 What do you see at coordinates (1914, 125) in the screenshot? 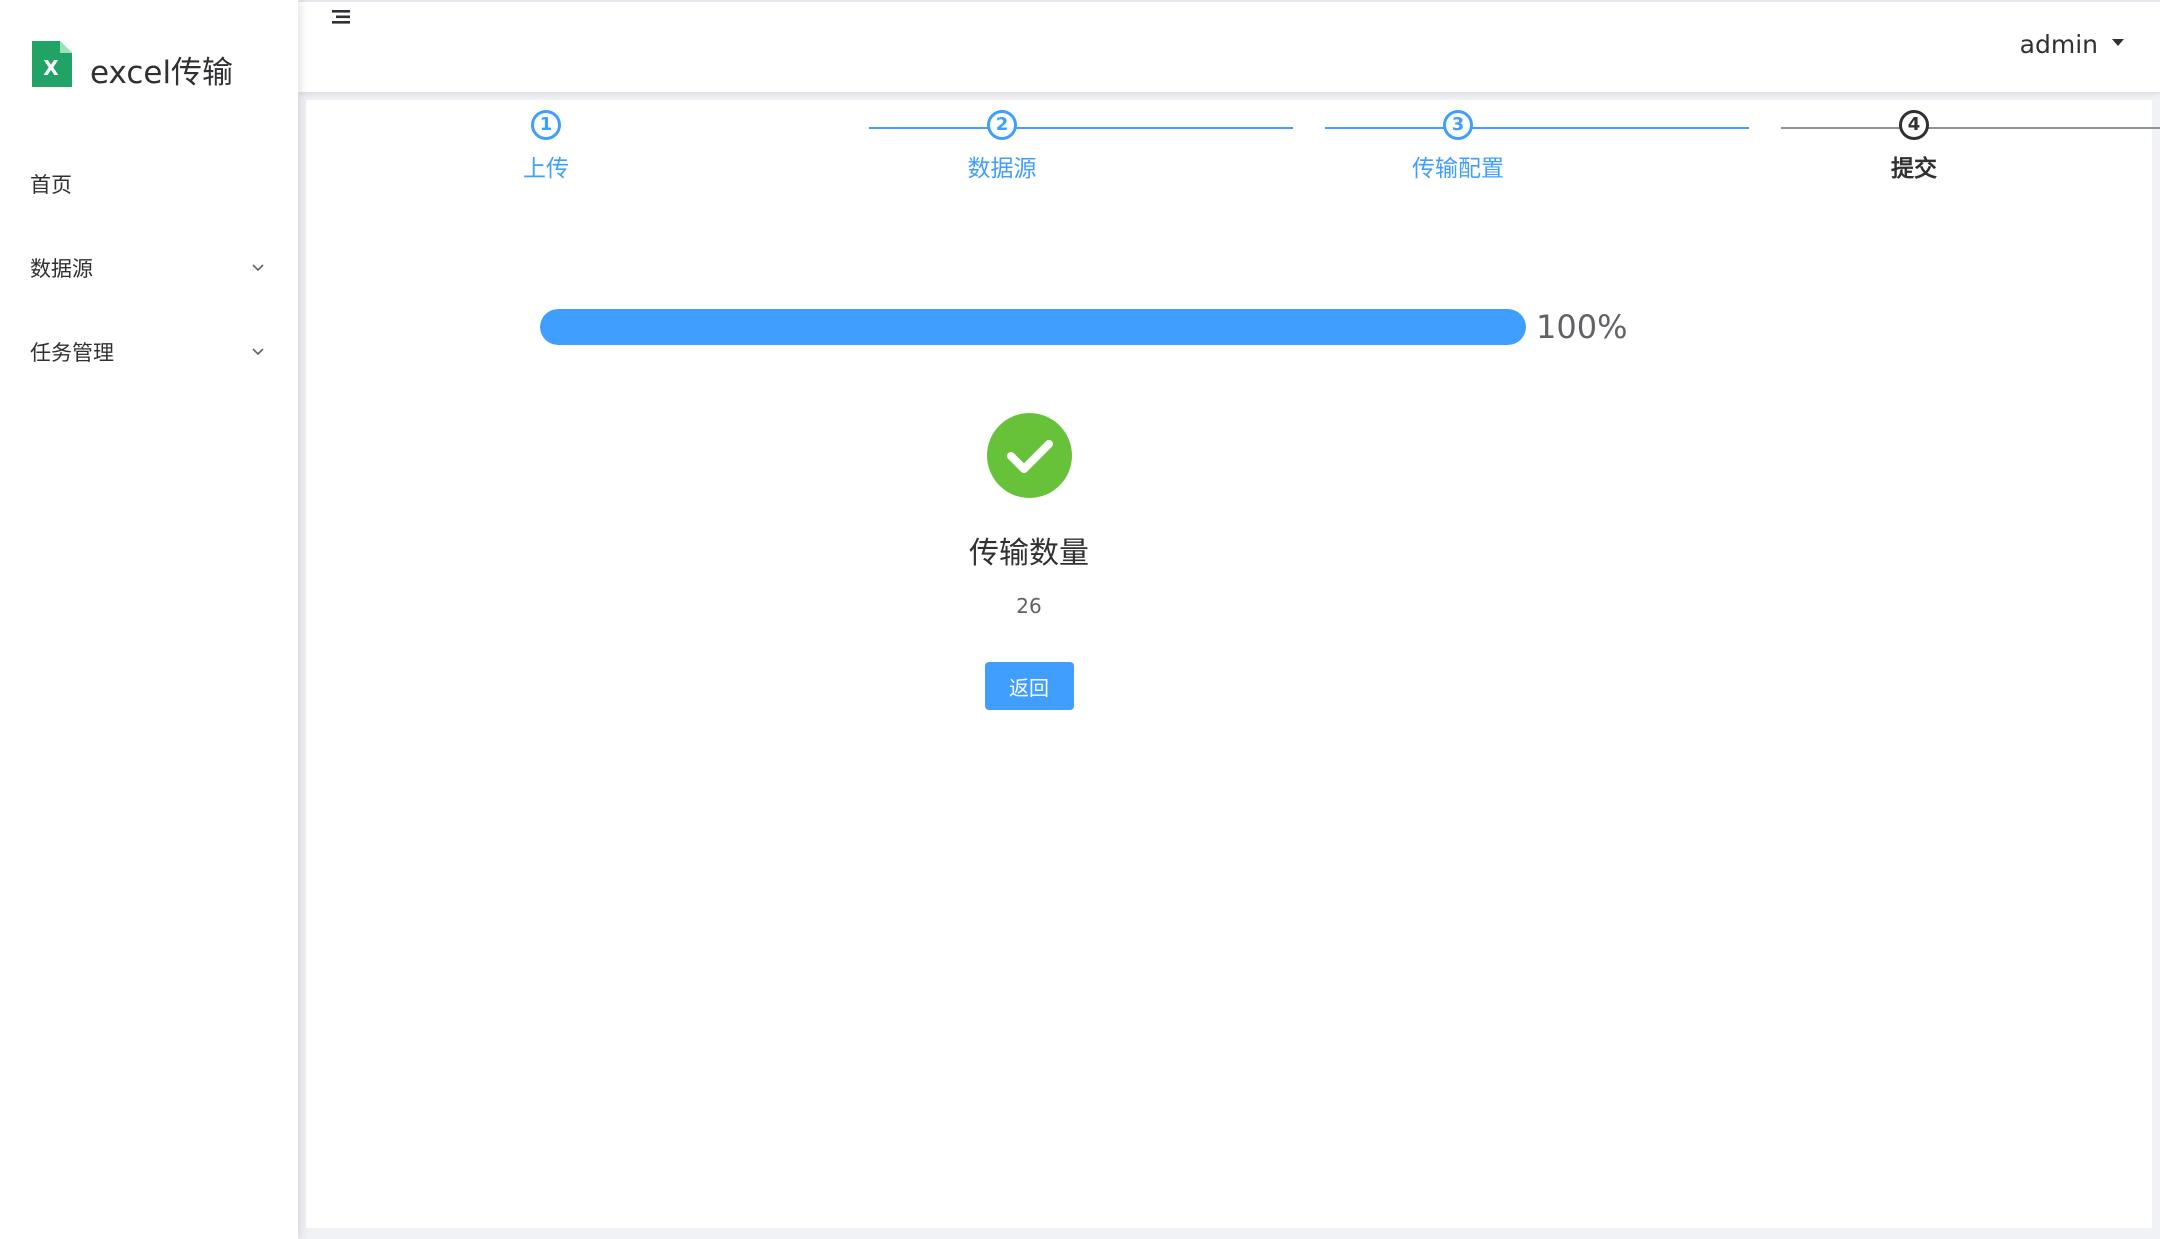
I see `step-number: 4` at bounding box center [1914, 125].